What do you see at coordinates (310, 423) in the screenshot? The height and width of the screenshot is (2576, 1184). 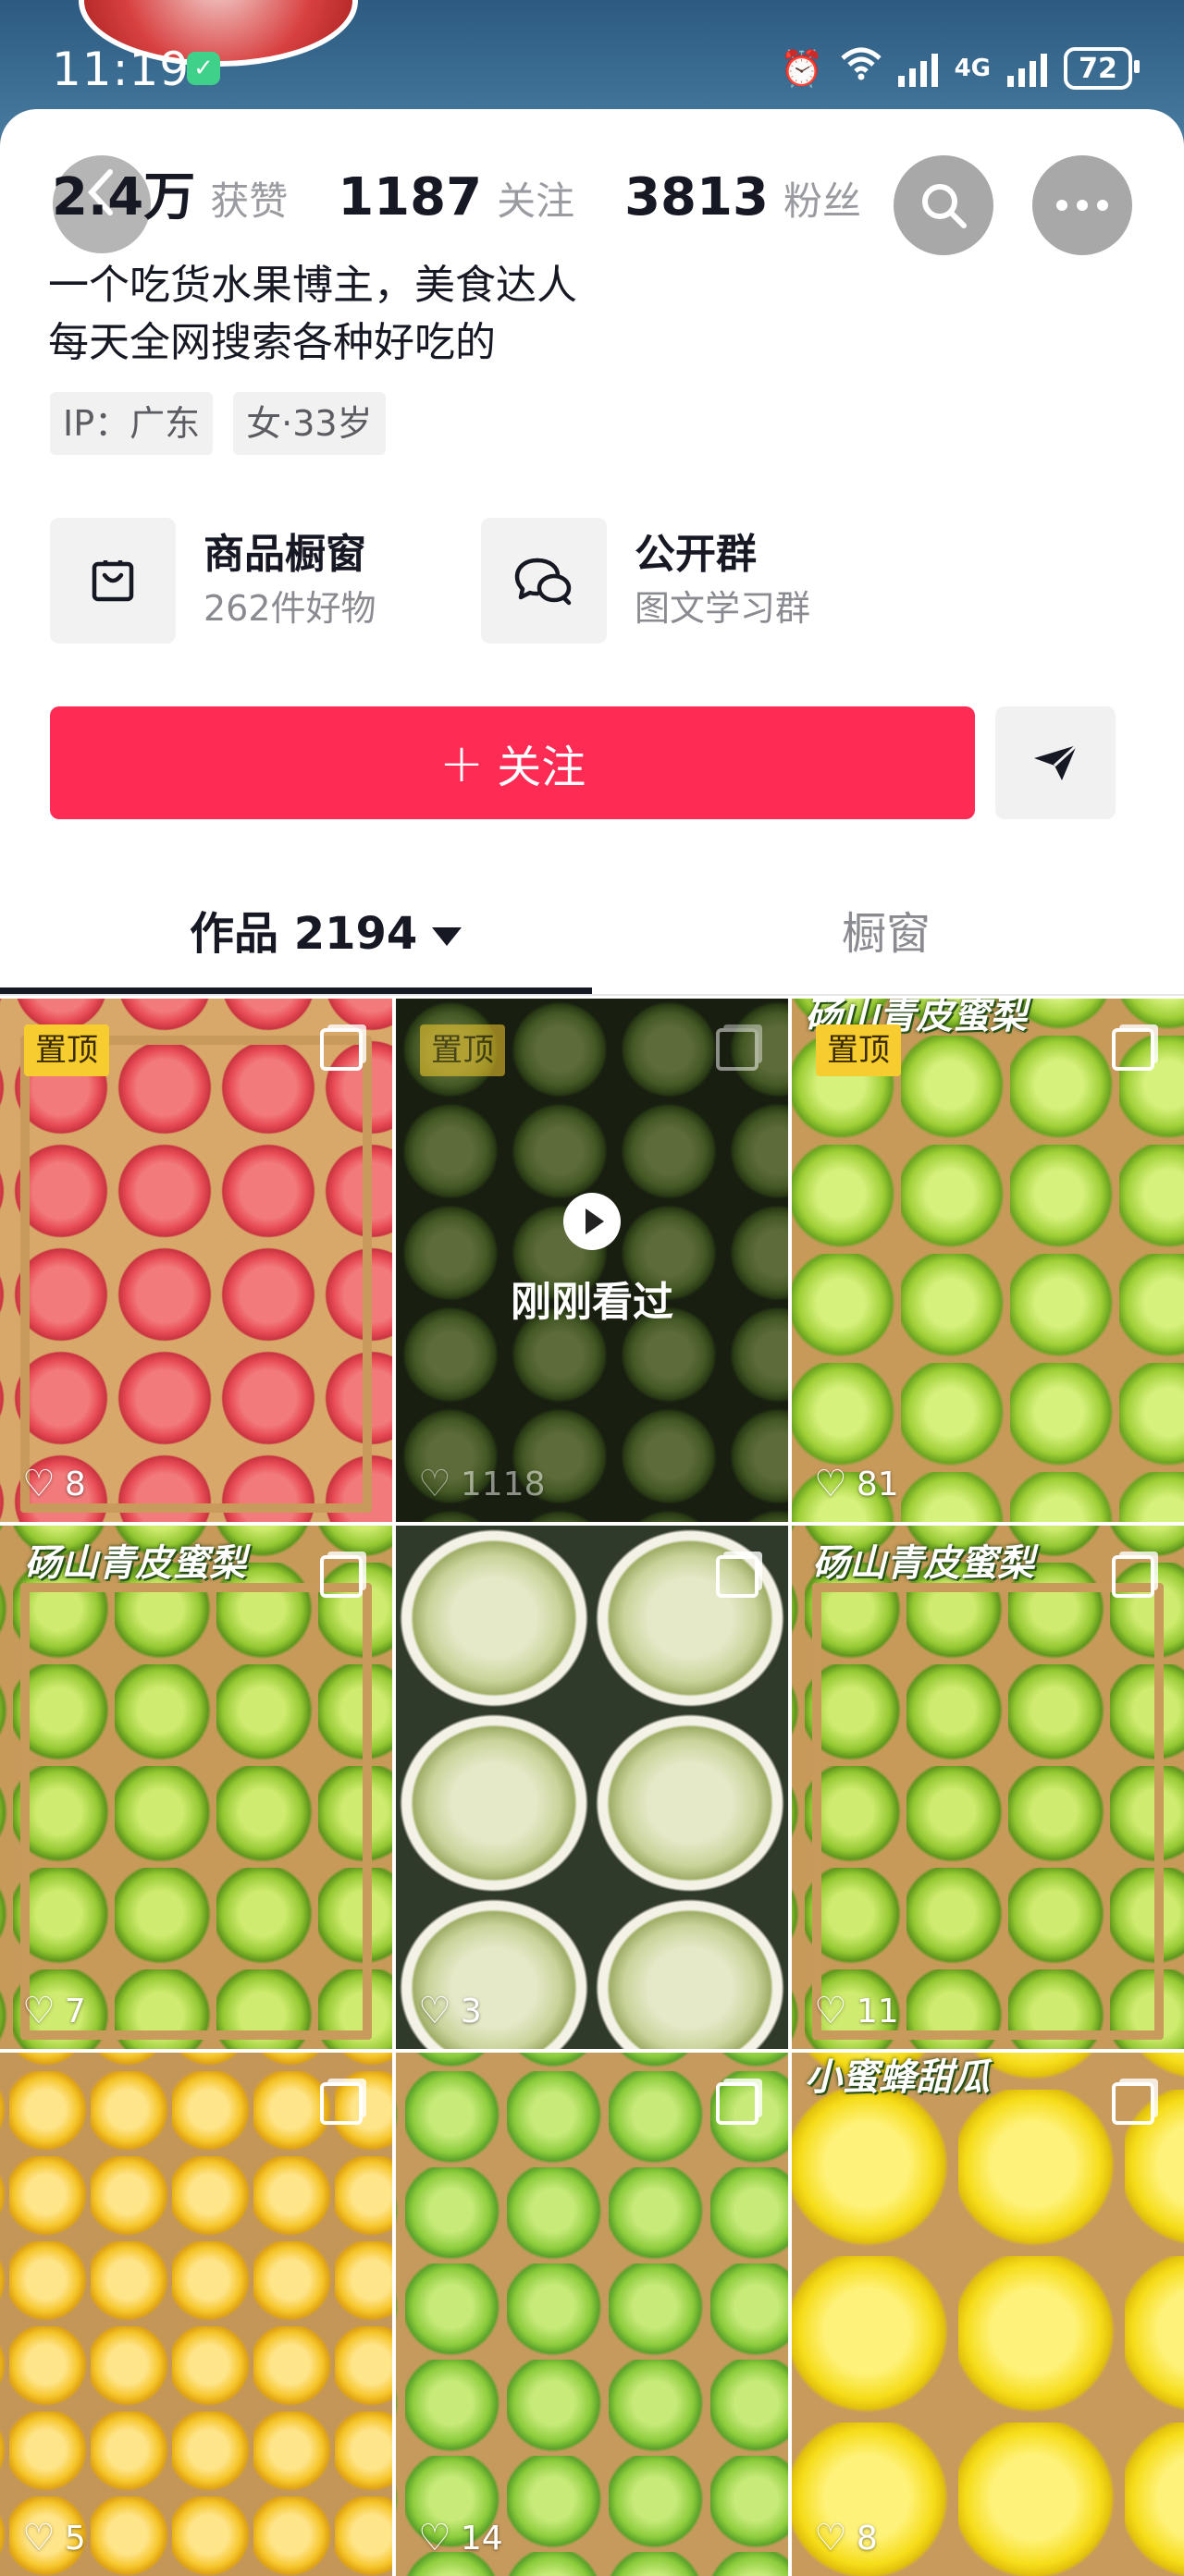 I see `gender-age-tag: 女·33岁` at bounding box center [310, 423].